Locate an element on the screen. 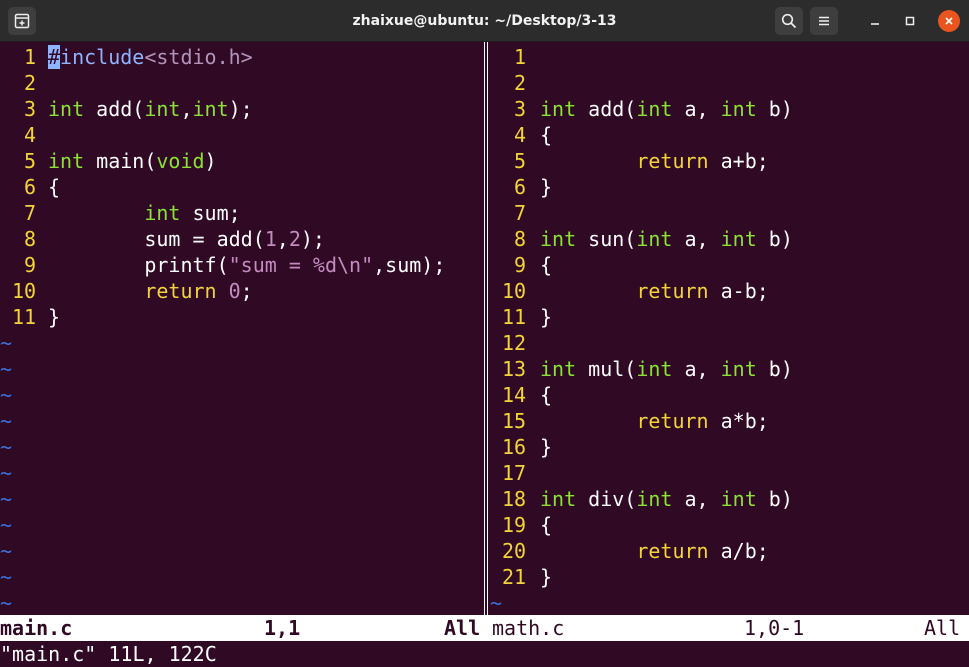 The image size is (969, 667). right-status-filename: math.c is located at coordinates (528, 628).